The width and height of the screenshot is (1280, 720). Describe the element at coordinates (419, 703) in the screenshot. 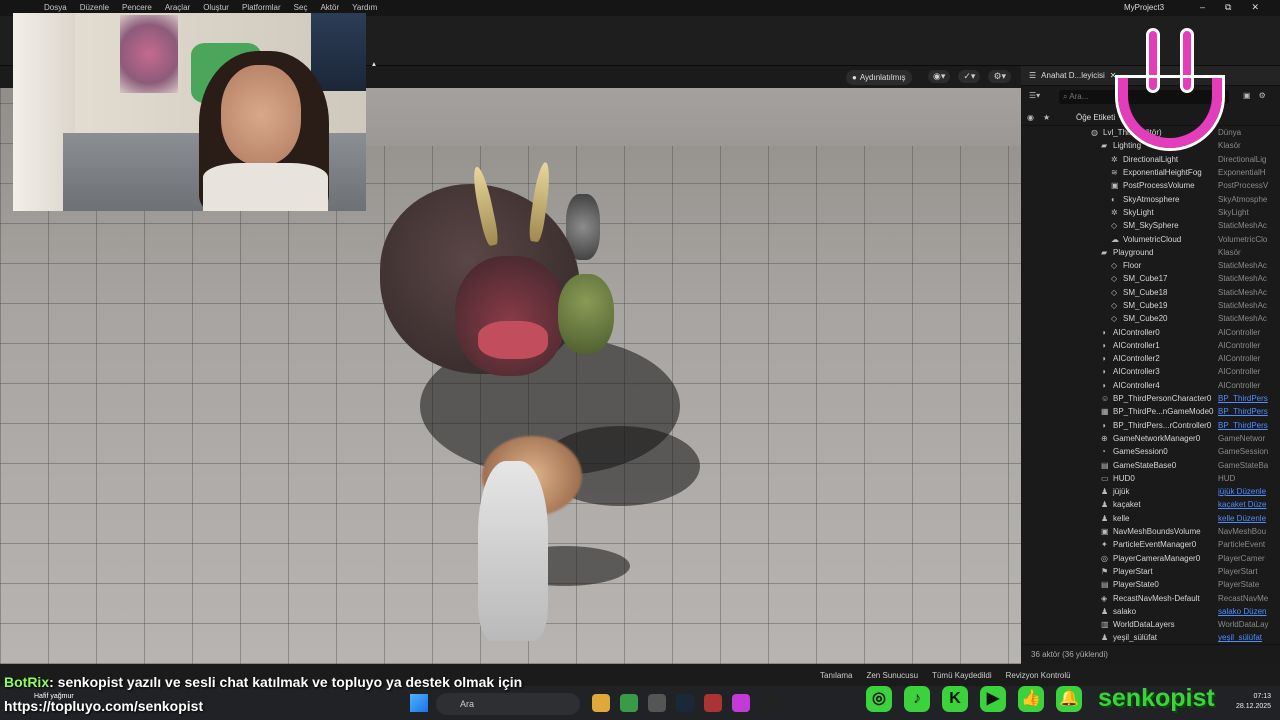

I see `windows-start-icon` at that location.